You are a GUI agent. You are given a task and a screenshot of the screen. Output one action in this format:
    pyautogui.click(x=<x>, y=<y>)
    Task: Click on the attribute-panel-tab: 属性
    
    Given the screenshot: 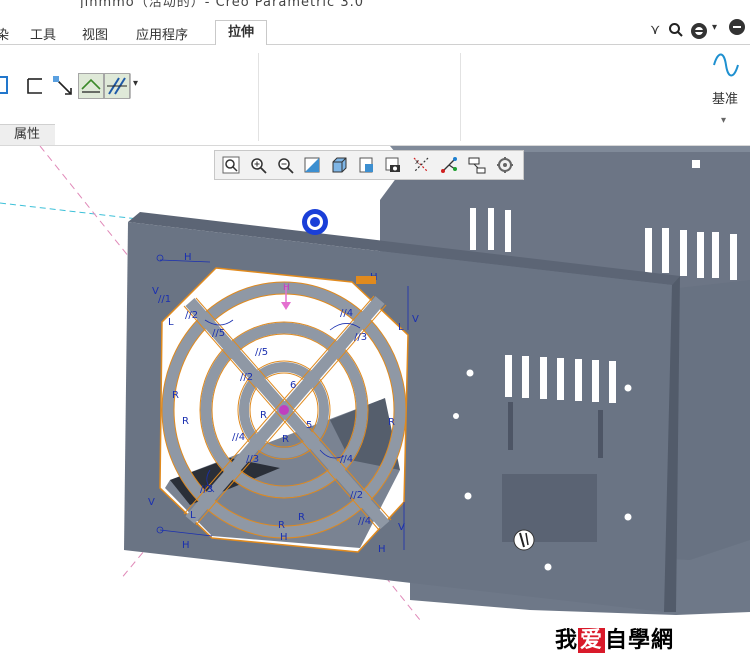 What is the action you would take?
    pyautogui.click(x=27, y=134)
    